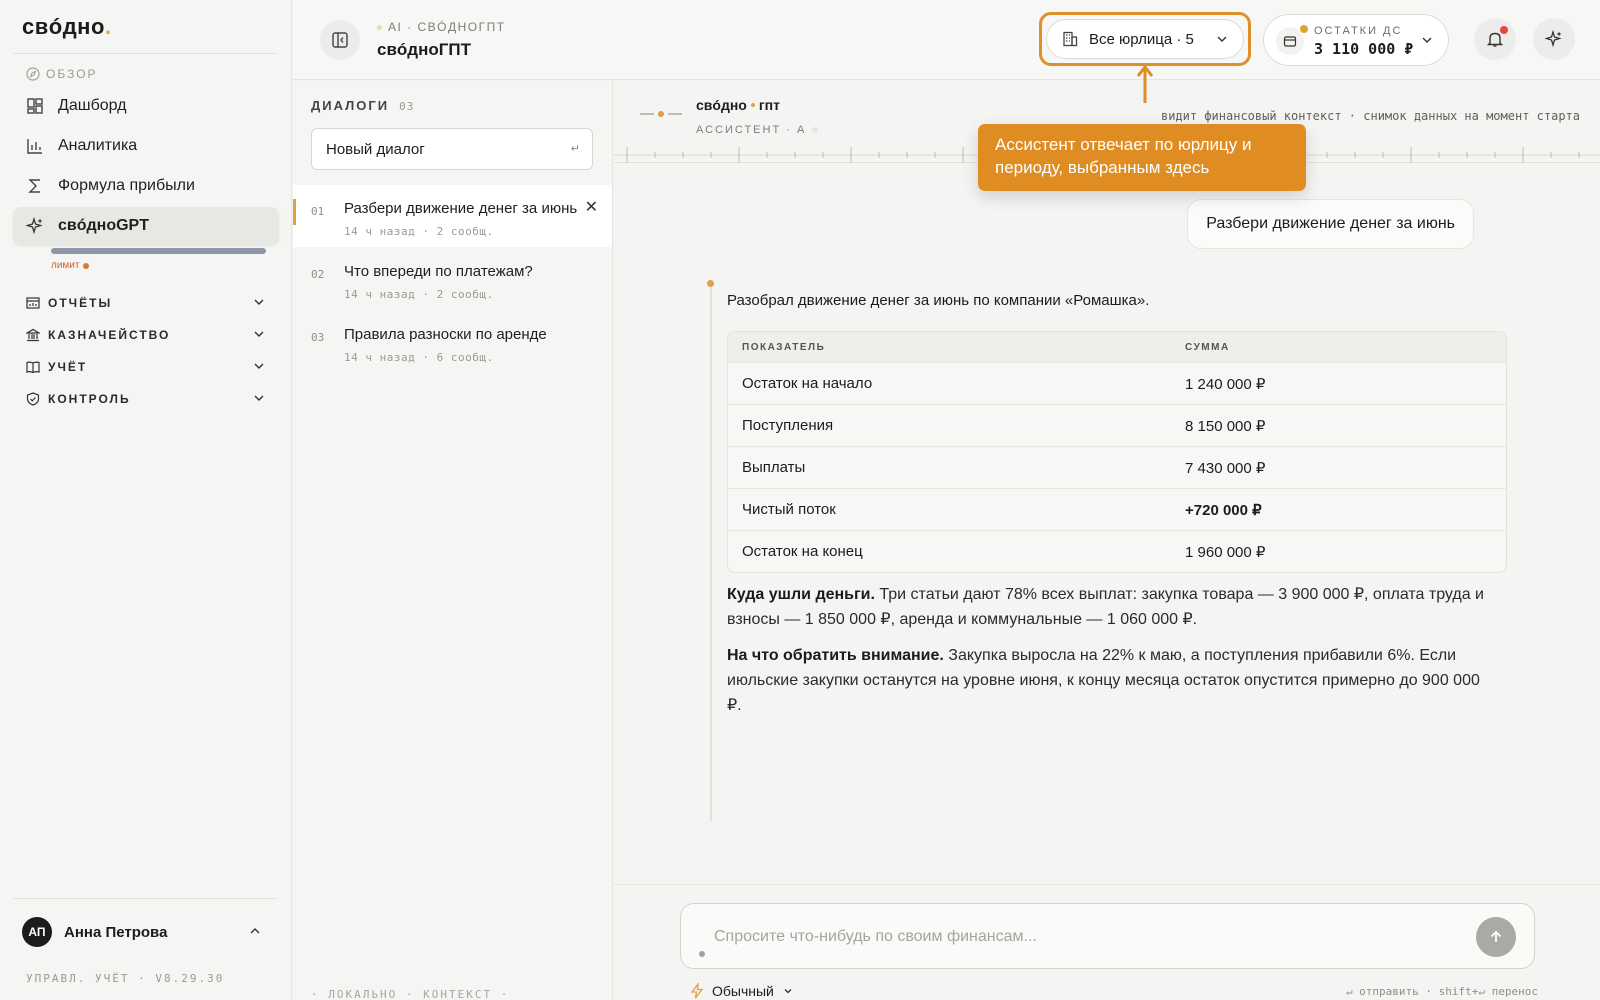 The height and width of the screenshot is (1000, 1600). What do you see at coordinates (1496, 937) in the screenshot?
I see `send-button` at bounding box center [1496, 937].